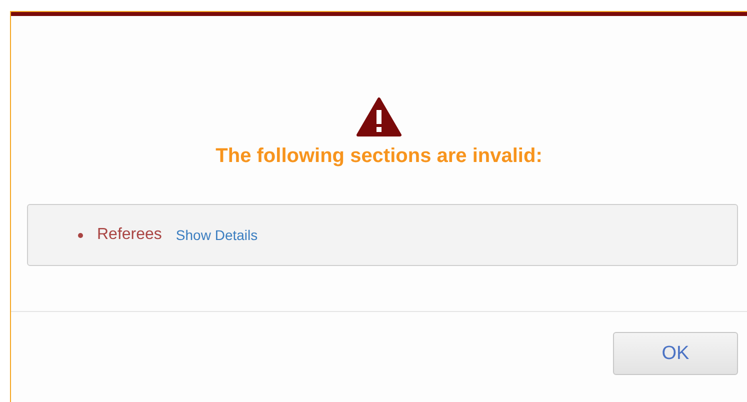 The image size is (747, 402). Describe the element at coordinates (675, 353) in the screenshot. I see `ok-button: OK` at that location.